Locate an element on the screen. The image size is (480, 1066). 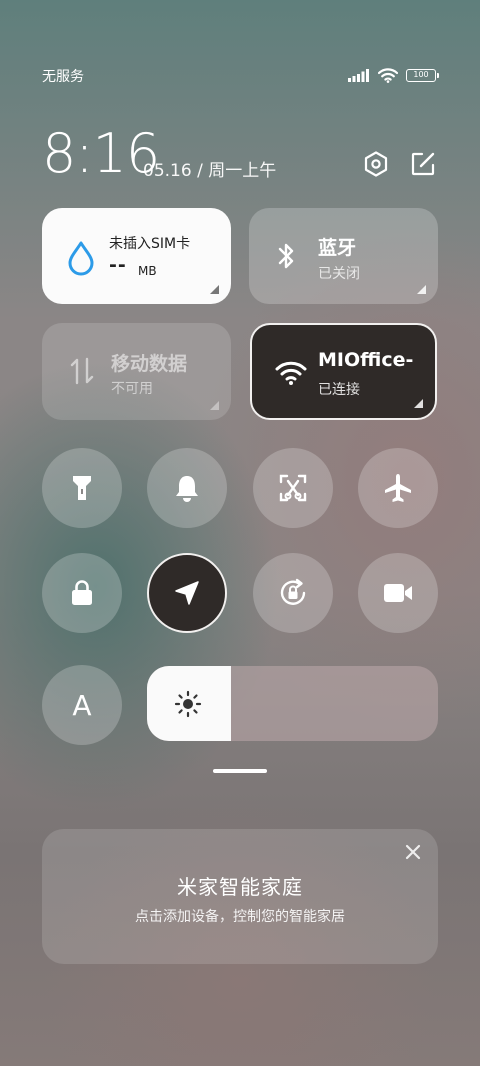
rotation-lock-toggle is located at coordinates (293, 593).